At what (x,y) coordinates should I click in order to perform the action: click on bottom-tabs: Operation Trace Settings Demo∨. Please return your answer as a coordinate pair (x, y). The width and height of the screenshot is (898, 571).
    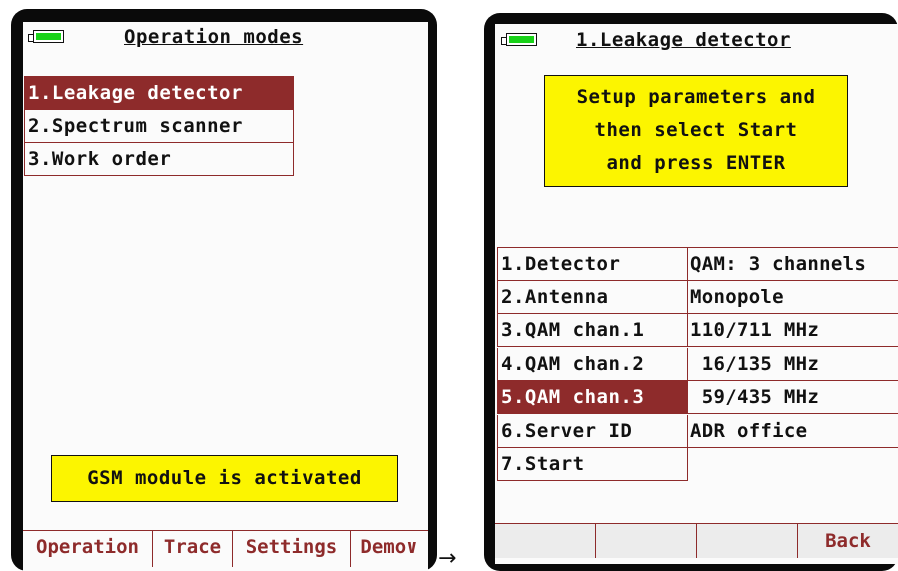
    Looking at the image, I should click on (225, 548).